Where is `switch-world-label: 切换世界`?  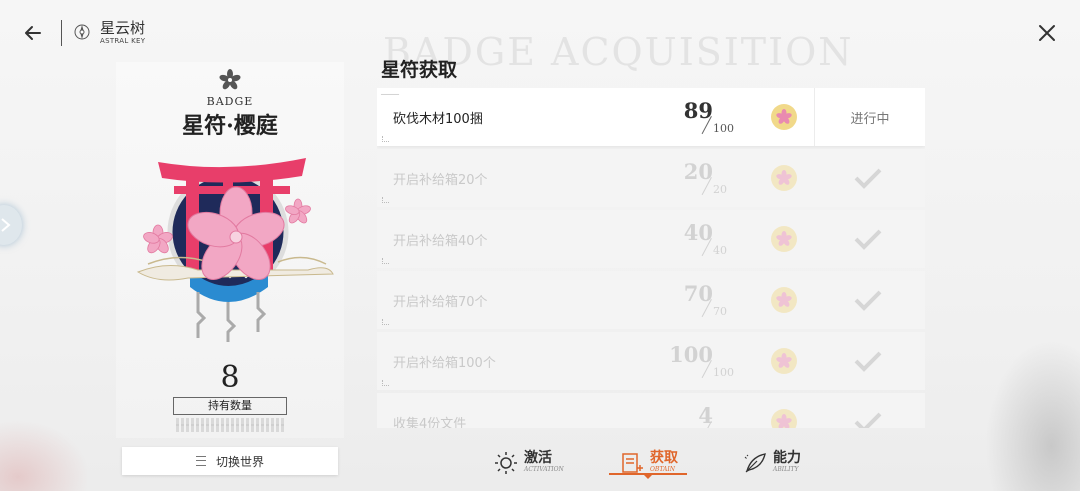 switch-world-label: 切换世界 is located at coordinates (239, 461).